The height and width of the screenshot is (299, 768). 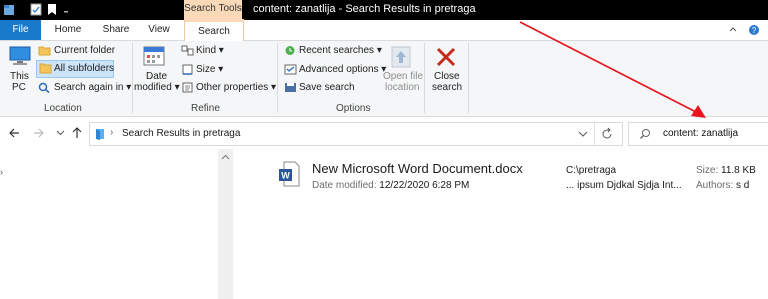 I want to click on search-again-in-label: Search again in, so click(x=89, y=87).